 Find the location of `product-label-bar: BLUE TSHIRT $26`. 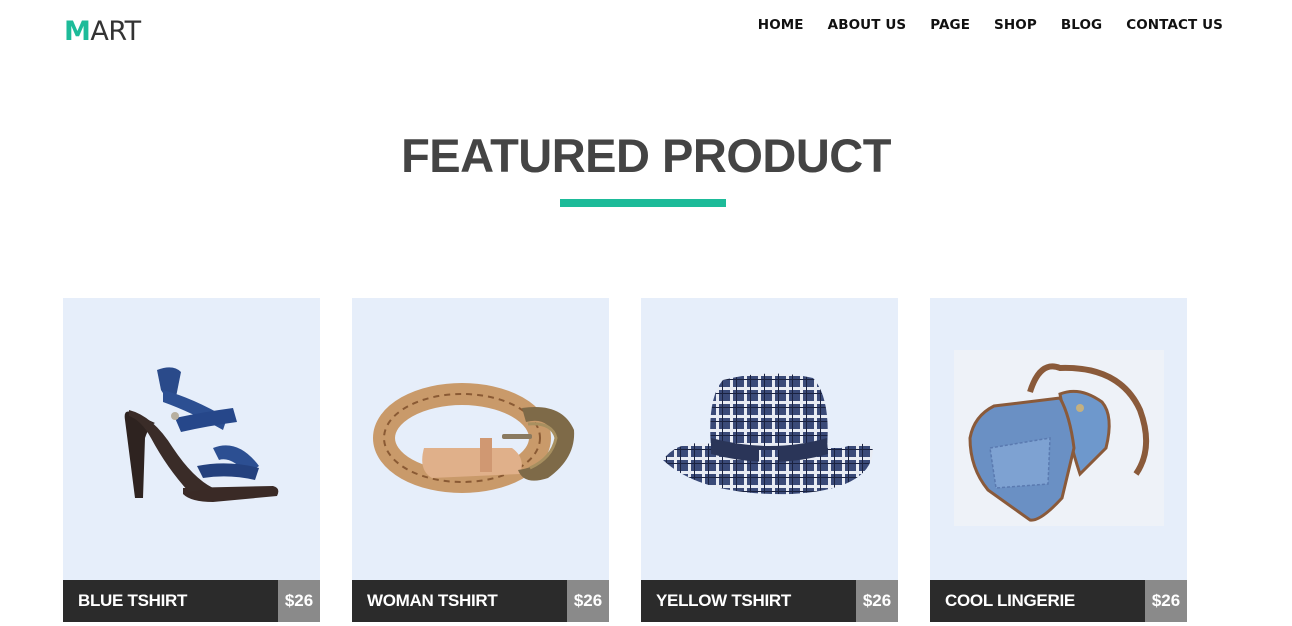

product-label-bar: BLUE TSHIRT $26 is located at coordinates (191, 601).